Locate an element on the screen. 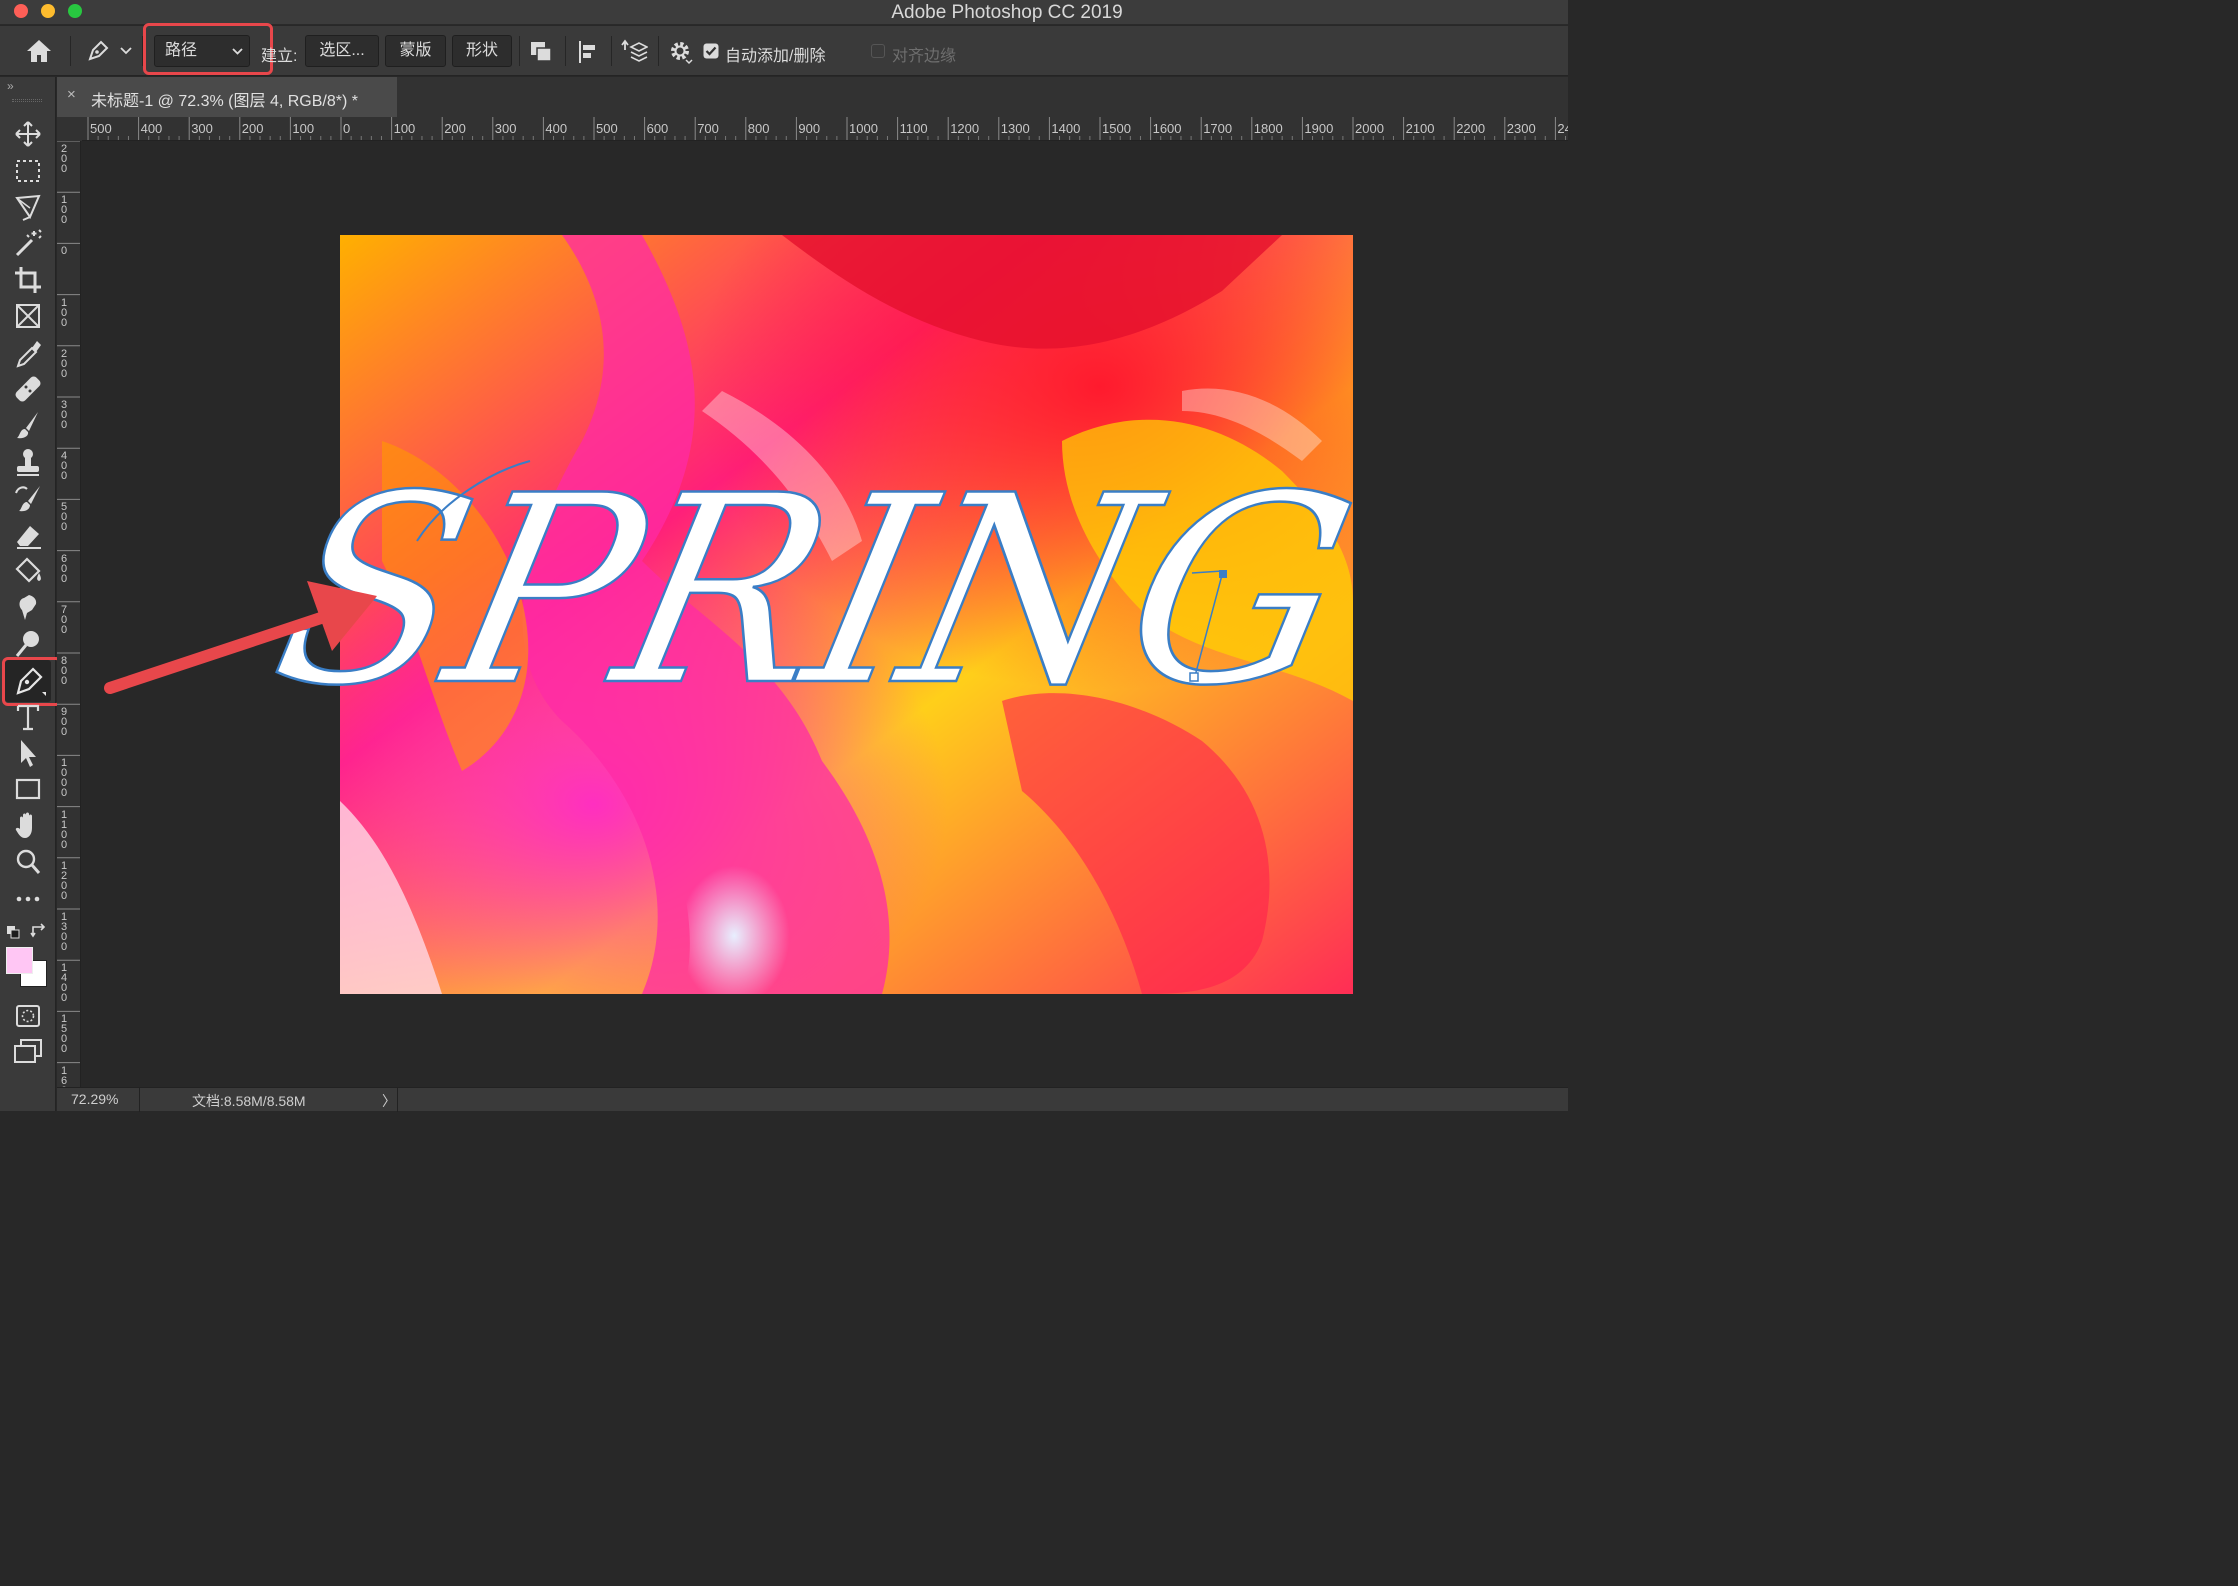 This screenshot has height=1586, width=2238. ruler-label: 1500 is located at coordinates (64, 1034).